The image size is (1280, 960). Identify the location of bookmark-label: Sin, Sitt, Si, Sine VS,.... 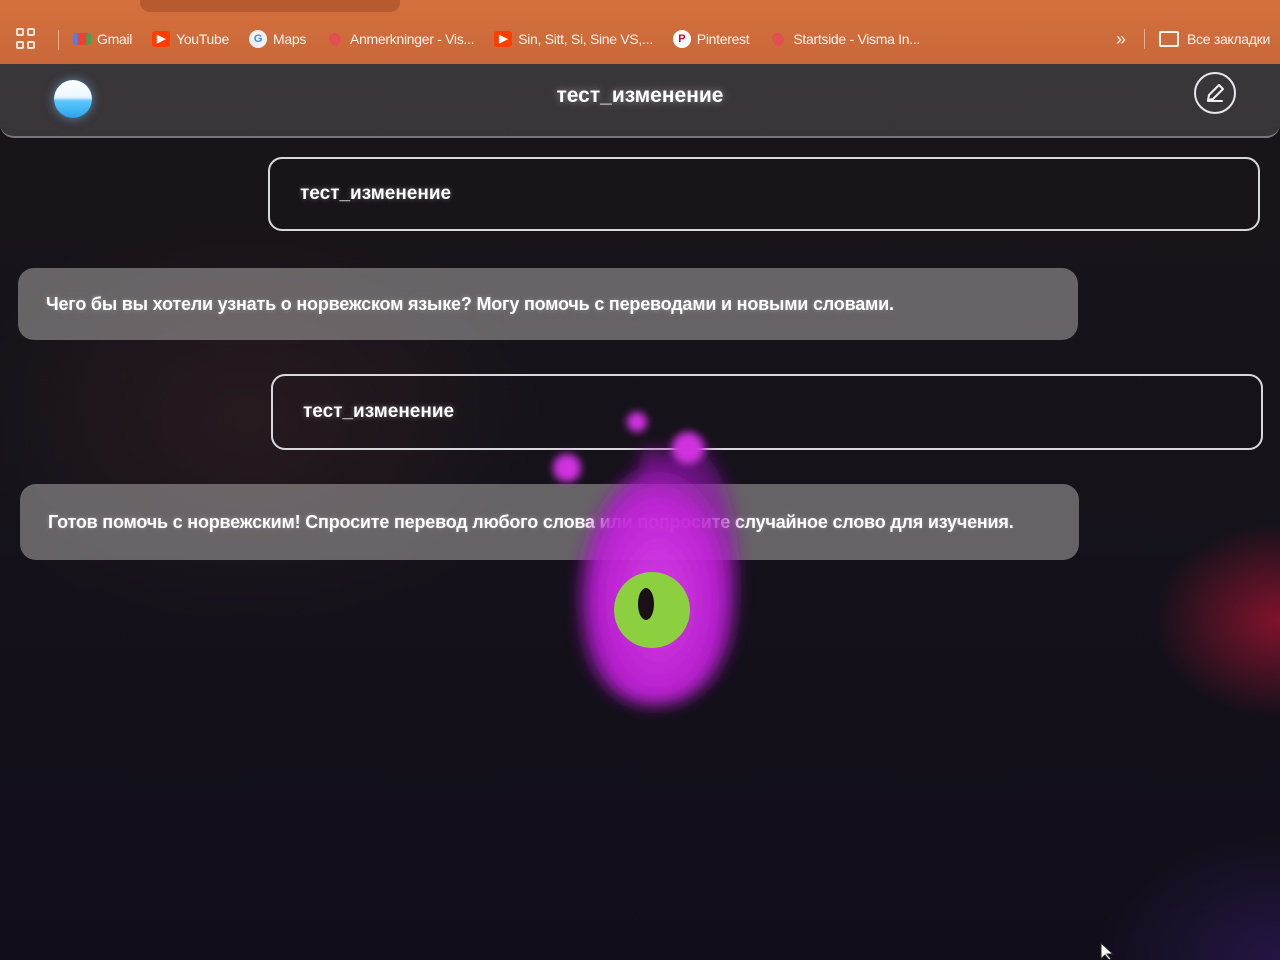
(585, 39).